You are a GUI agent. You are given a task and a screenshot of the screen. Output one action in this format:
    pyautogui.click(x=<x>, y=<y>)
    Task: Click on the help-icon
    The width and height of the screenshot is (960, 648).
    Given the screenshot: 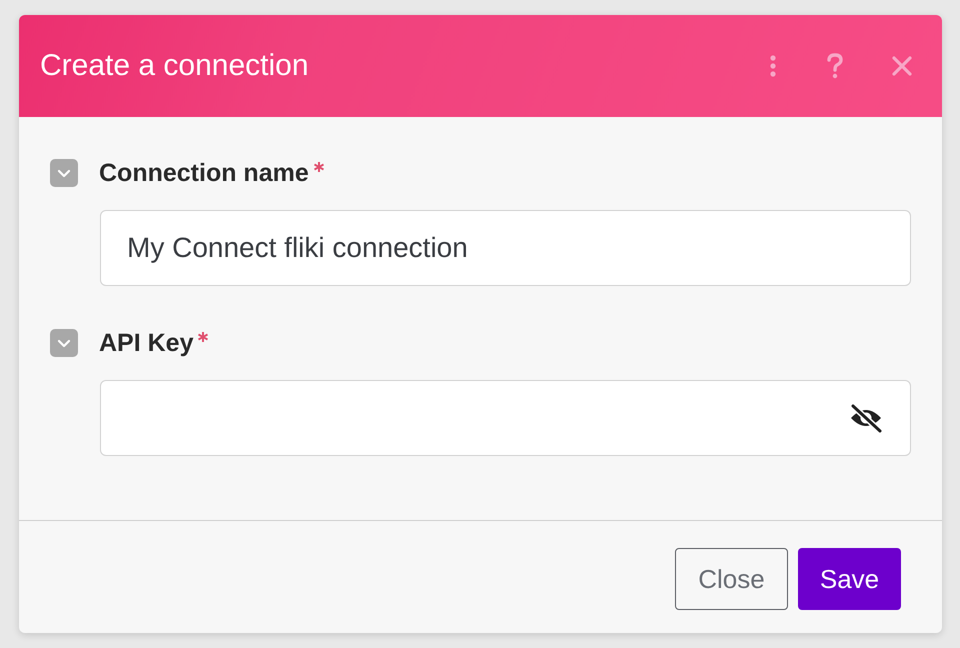 What is the action you would take?
    pyautogui.click(x=835, y=66)
    